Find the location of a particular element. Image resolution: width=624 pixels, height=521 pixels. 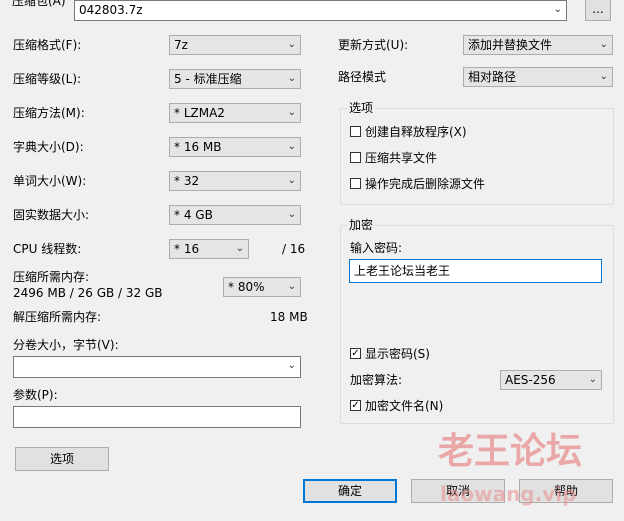

level-value: 5 - 标准压缩 is located at coordinates (208, 79).